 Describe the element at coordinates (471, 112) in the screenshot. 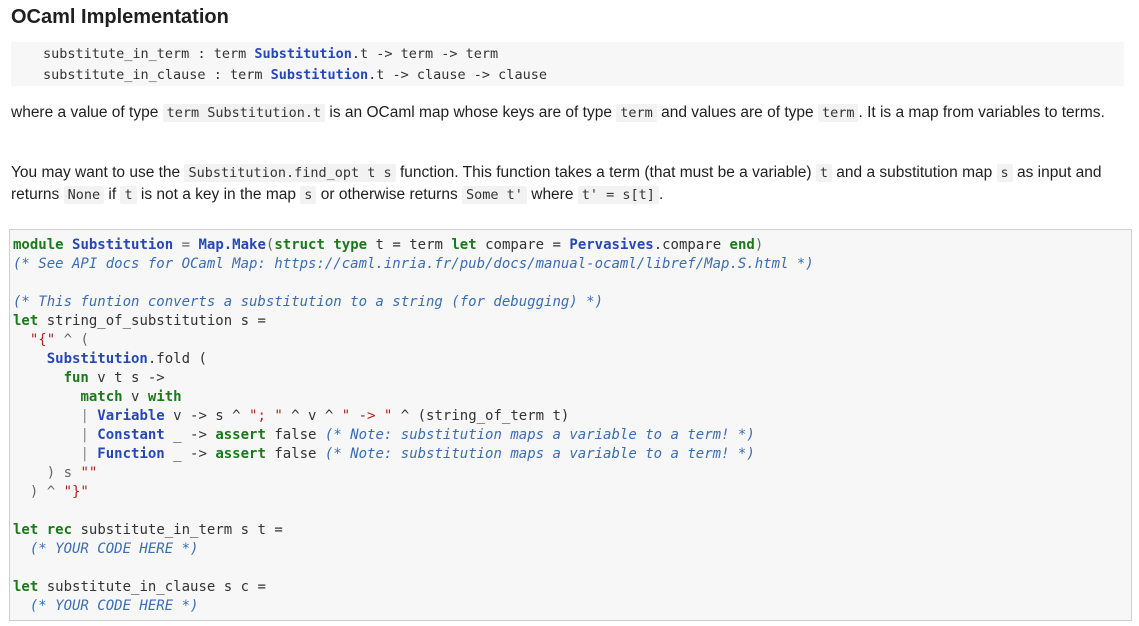

I see `text: is an OCaml map whose keys are of type` at that location.